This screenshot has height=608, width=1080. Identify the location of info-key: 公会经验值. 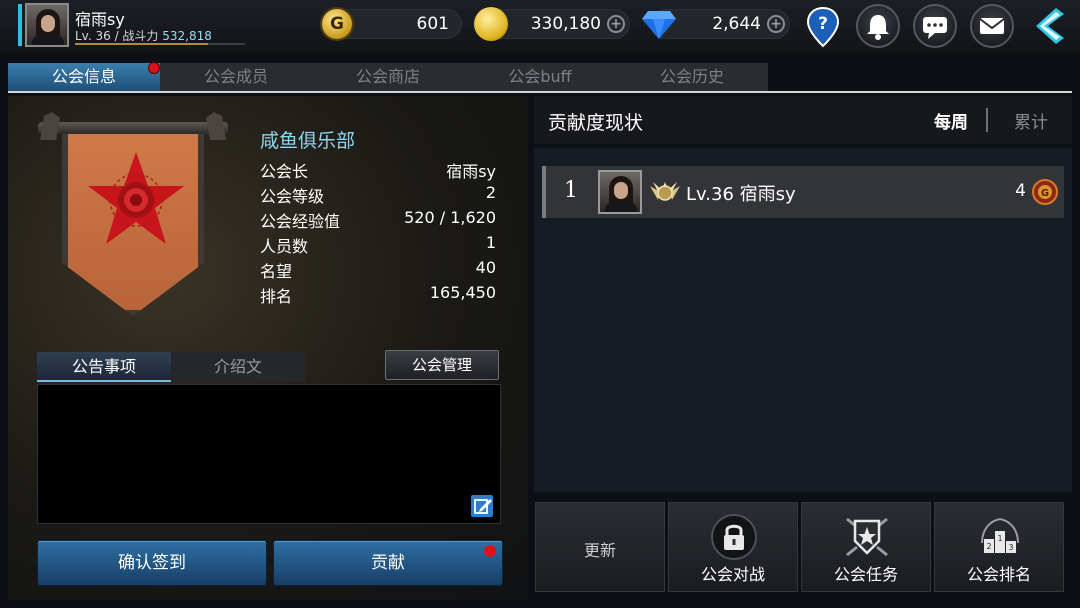
(300, 221).